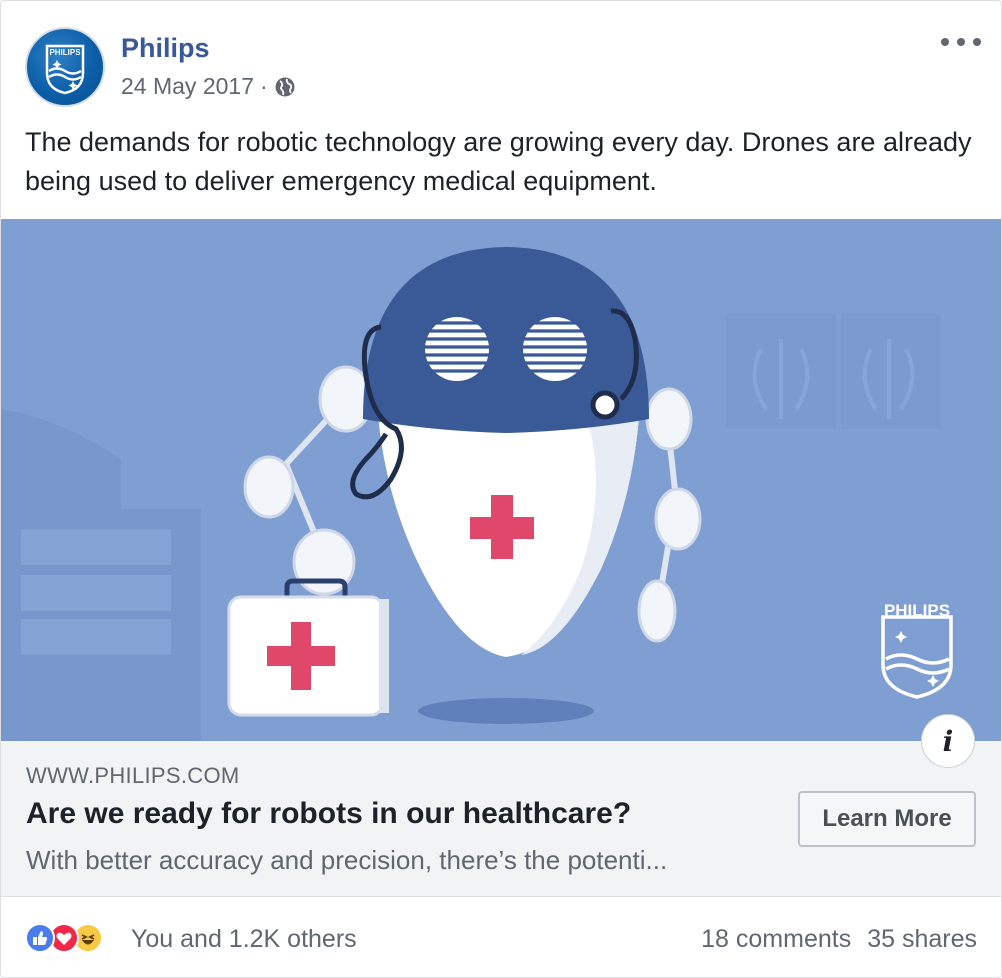  Describe the element at coordinates (503, 66) in the screenshot. I see `post-header: PHILIPS Philips 24 May 2017 ·` at that location.